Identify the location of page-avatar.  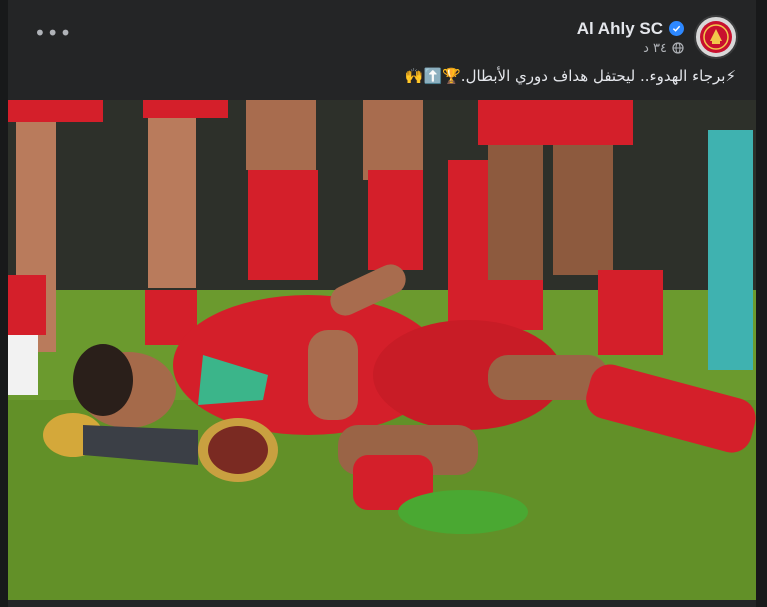
(716, 37).